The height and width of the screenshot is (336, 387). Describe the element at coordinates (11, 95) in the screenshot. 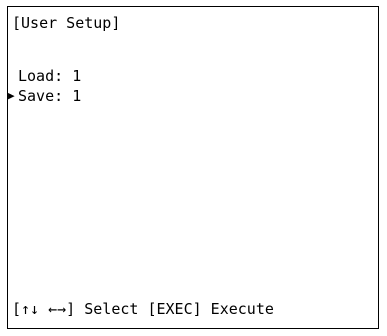

I see `selection-cursor-icon: ▶` at that location.